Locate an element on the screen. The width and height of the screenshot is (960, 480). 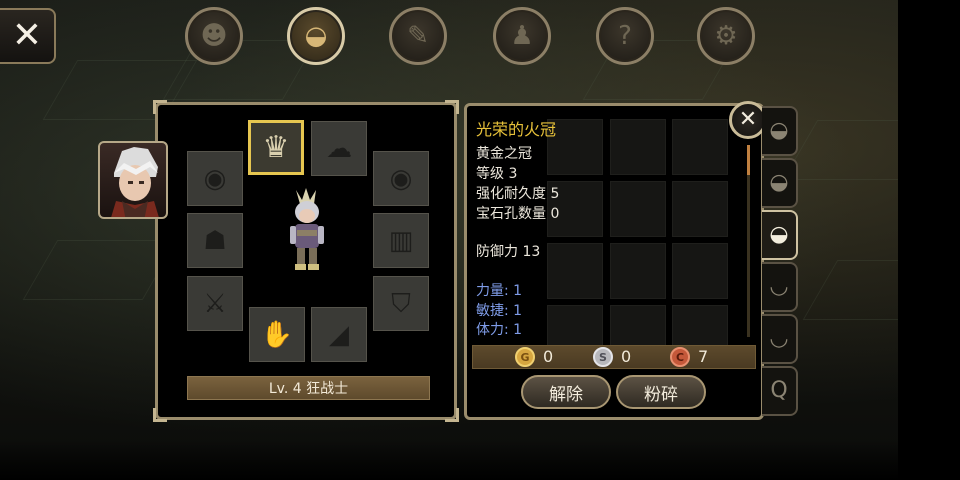
character-portrait is located at coordinates (133, 180).